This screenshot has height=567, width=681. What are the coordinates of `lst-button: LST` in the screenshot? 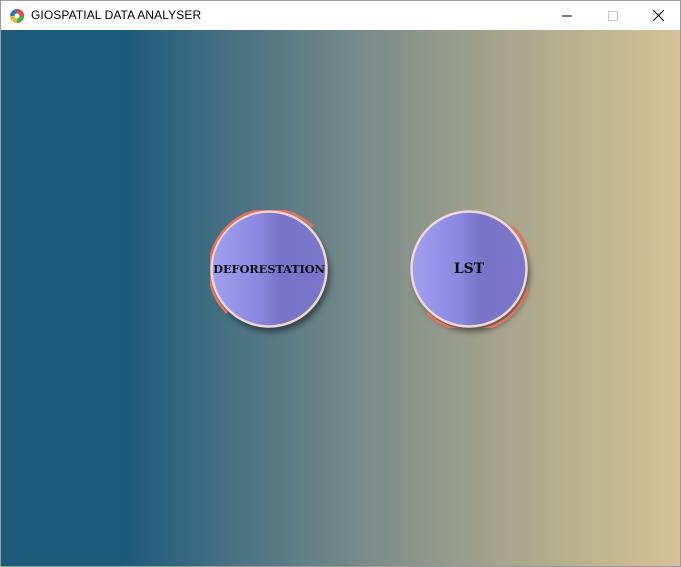 It's located at (469, 269).